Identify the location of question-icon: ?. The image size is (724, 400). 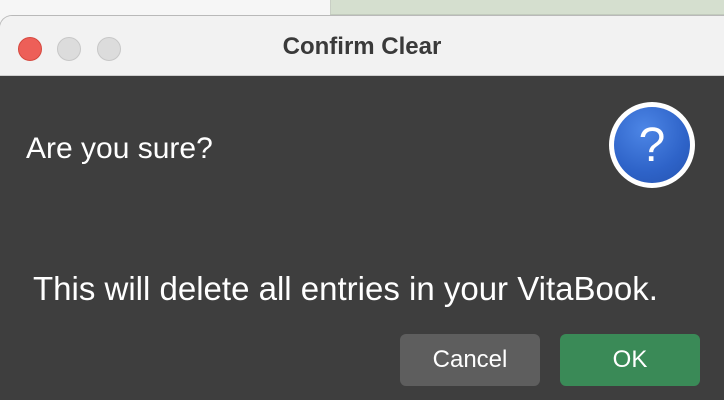
(652, 145).